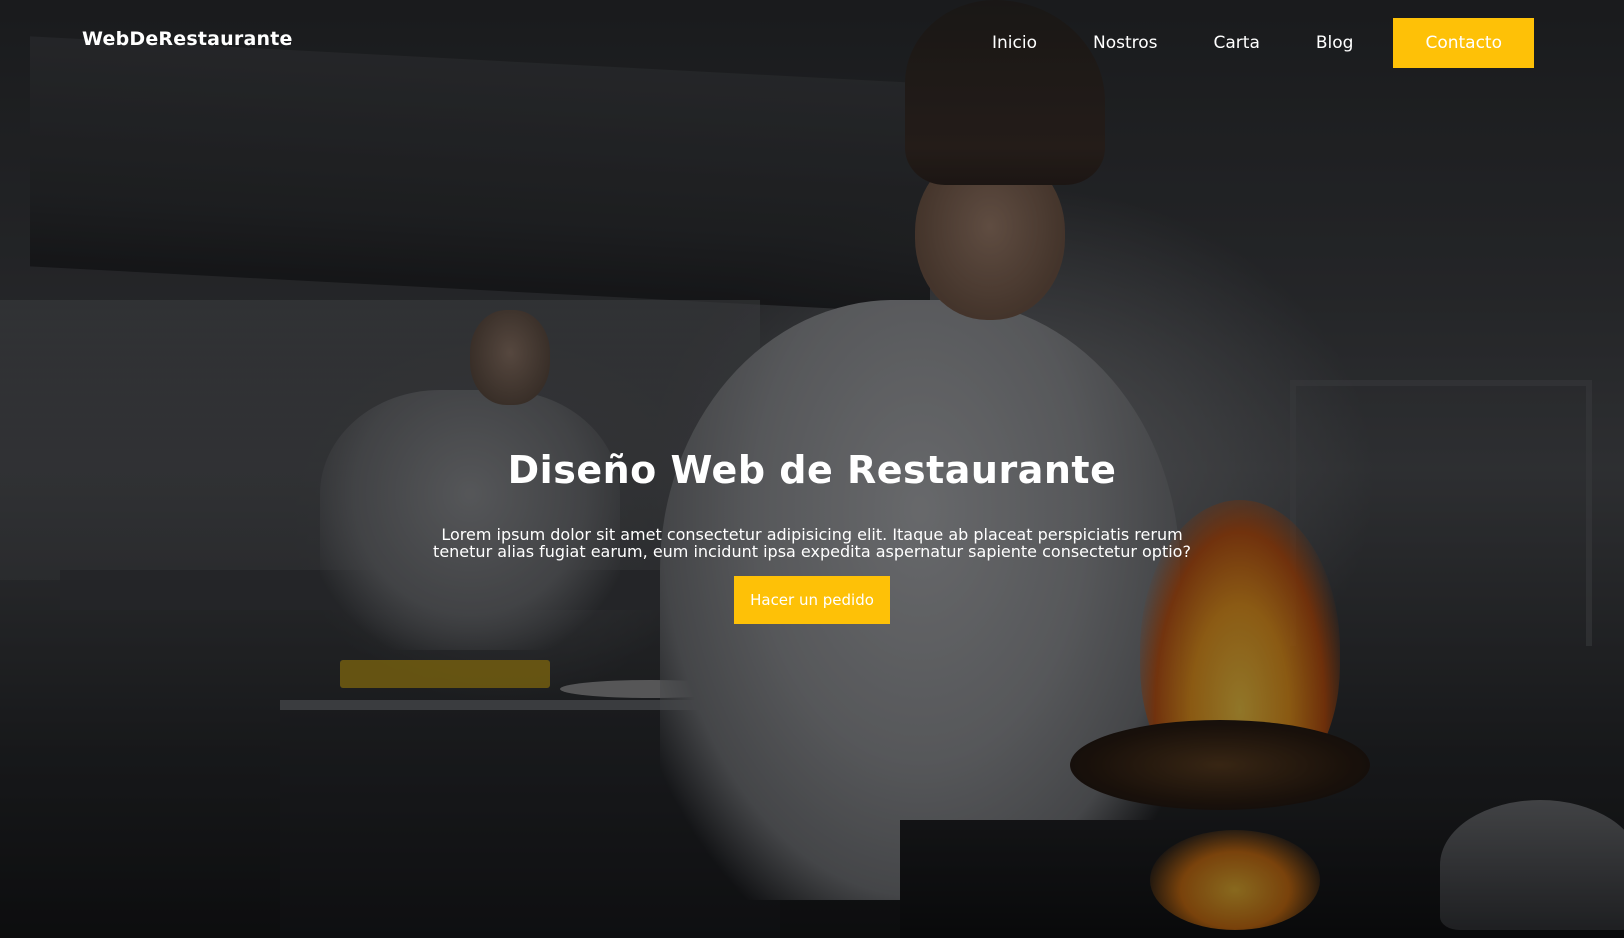  Describe the element at coordinates (1125, 43) in the screenshot. I see `nav-link-nosotros: Nostros` at that location.